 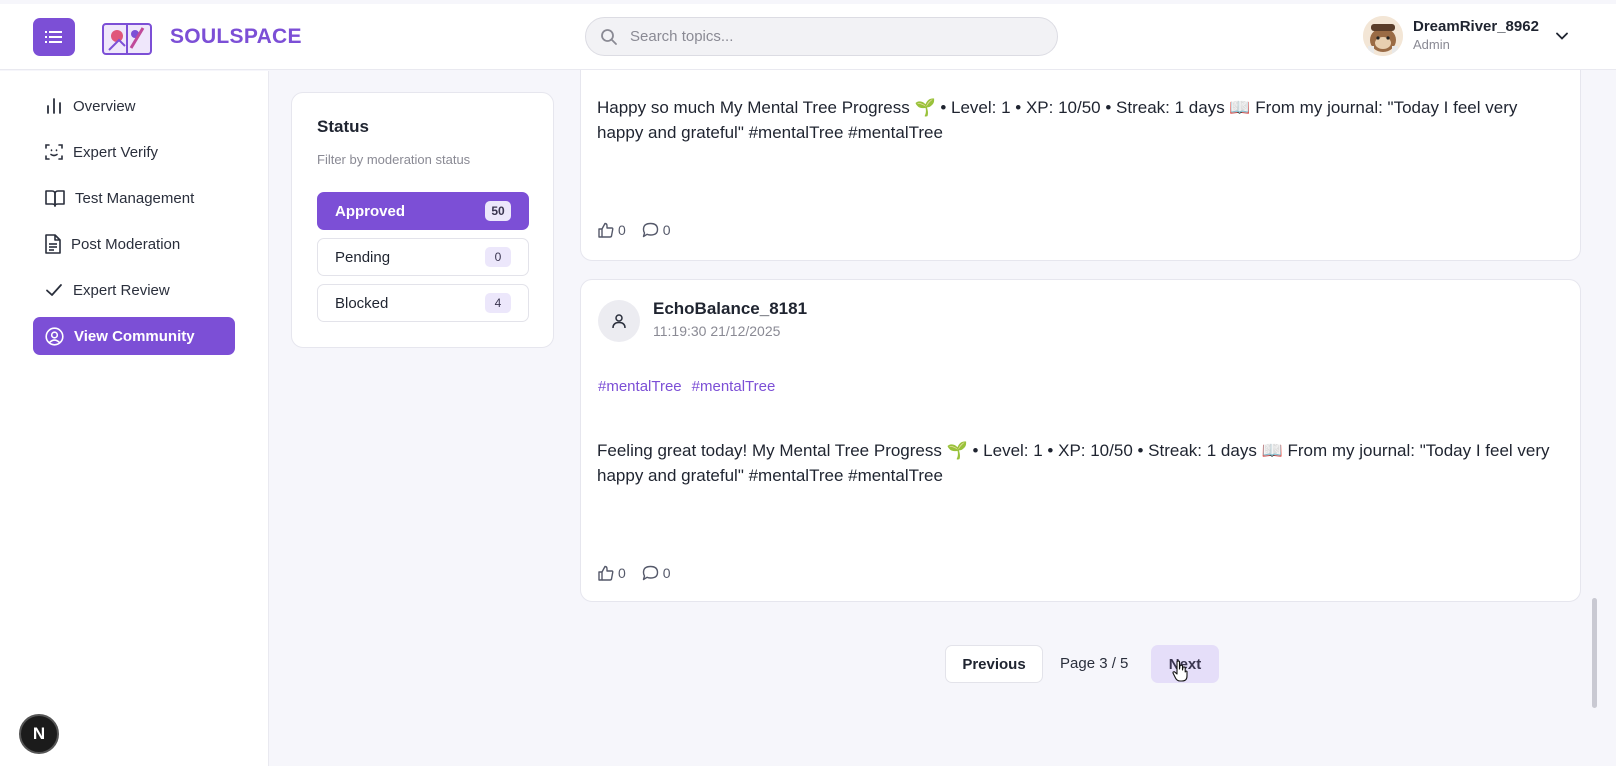 I want to click on book-open-icon, so click(x=55, y=198).